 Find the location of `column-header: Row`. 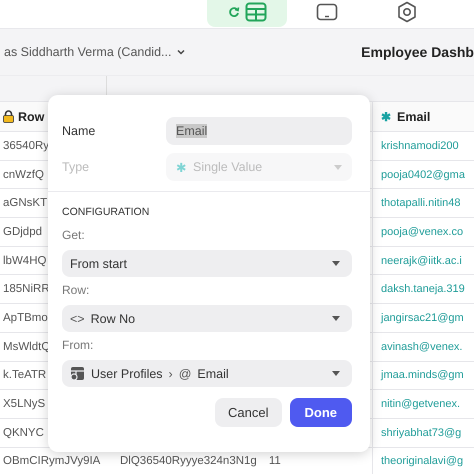

column-header: Row is located at coordinates (31, 117).